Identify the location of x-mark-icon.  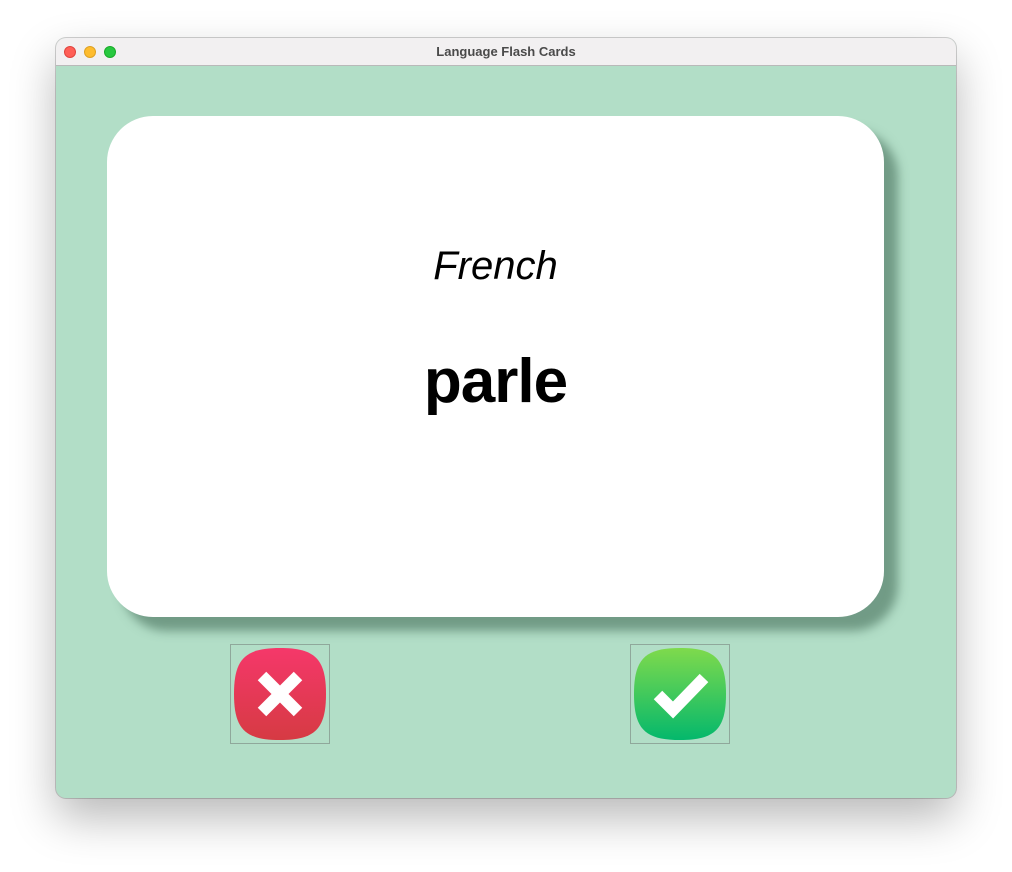
(280, 694).